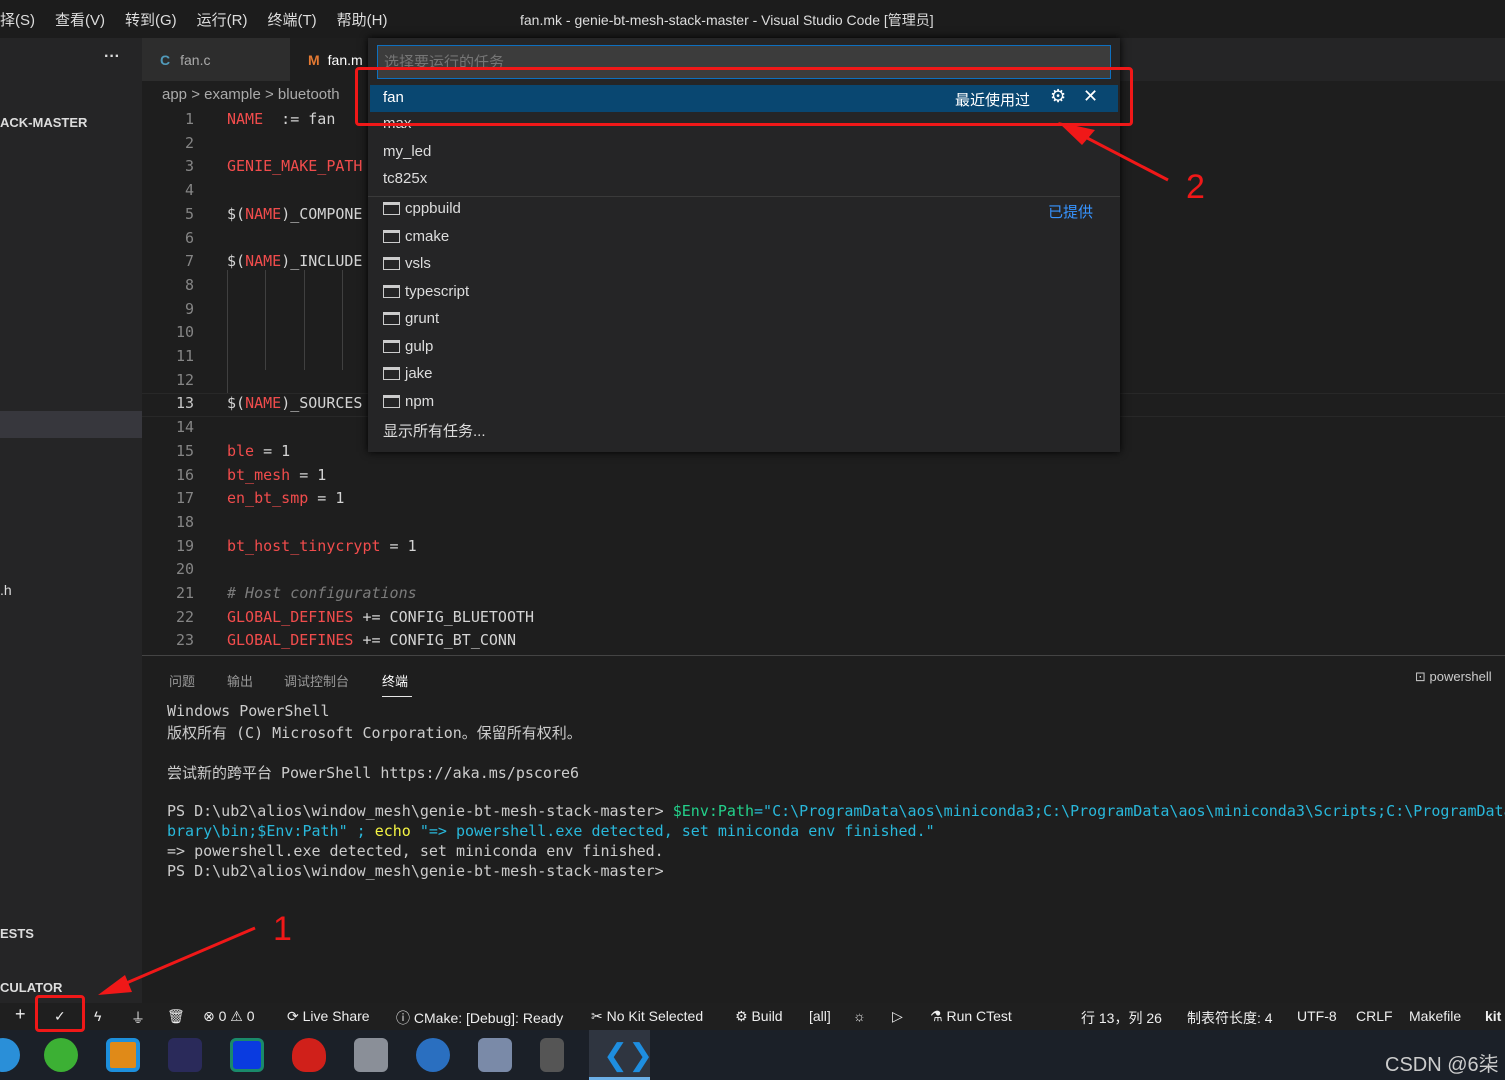 The height and width of the screenshot is (1080, 1505). What do you see at coordinates (1195, 187) in the screenshot?
I see `annotation-number-2: 2` at bounding box center [1195, 187].